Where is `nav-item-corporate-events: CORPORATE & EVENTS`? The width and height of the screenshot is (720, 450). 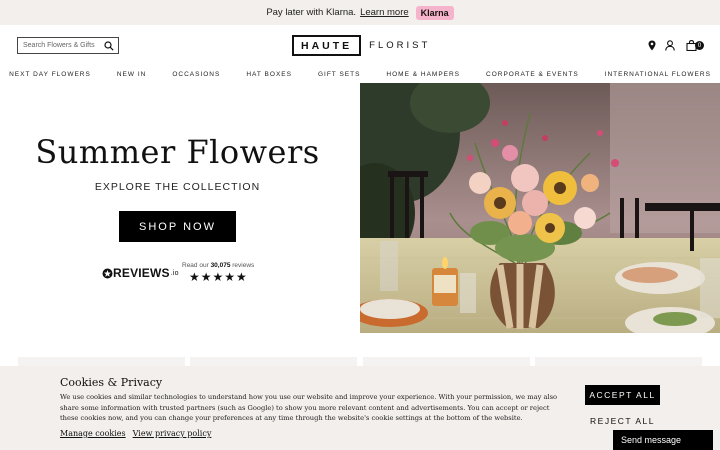 nav-item-corporate-events: CORPORATE & EVENTS is located at coordinates (532, 74).